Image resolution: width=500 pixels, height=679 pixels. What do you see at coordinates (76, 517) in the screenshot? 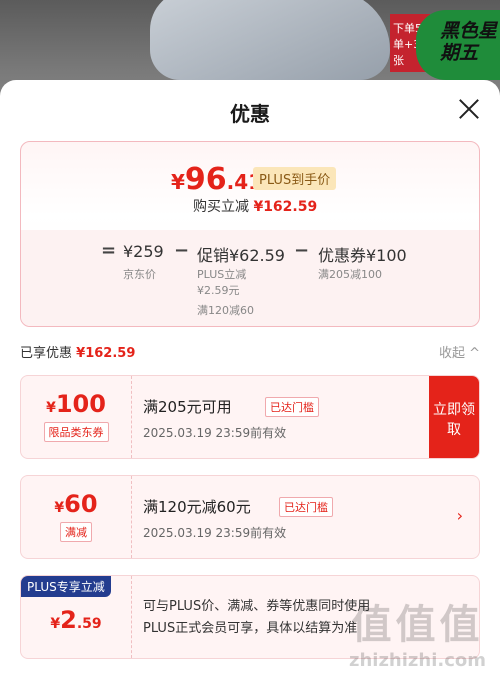
I see `coupon-value-block: ¥60 满减` at bounding box center [76, 517].